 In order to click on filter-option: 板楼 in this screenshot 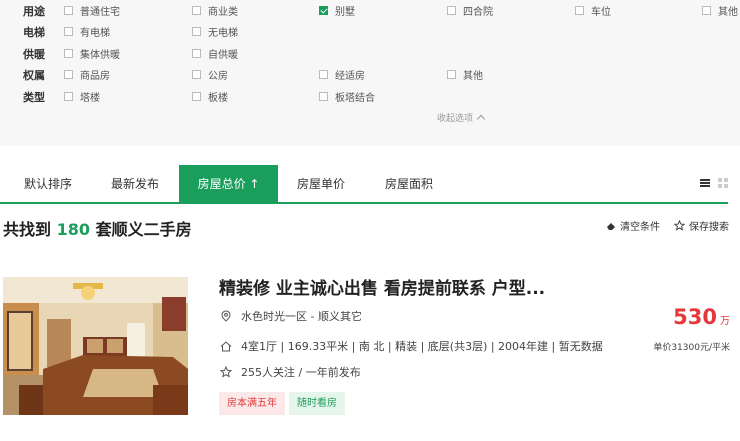, I will do `click(210, 96)`.